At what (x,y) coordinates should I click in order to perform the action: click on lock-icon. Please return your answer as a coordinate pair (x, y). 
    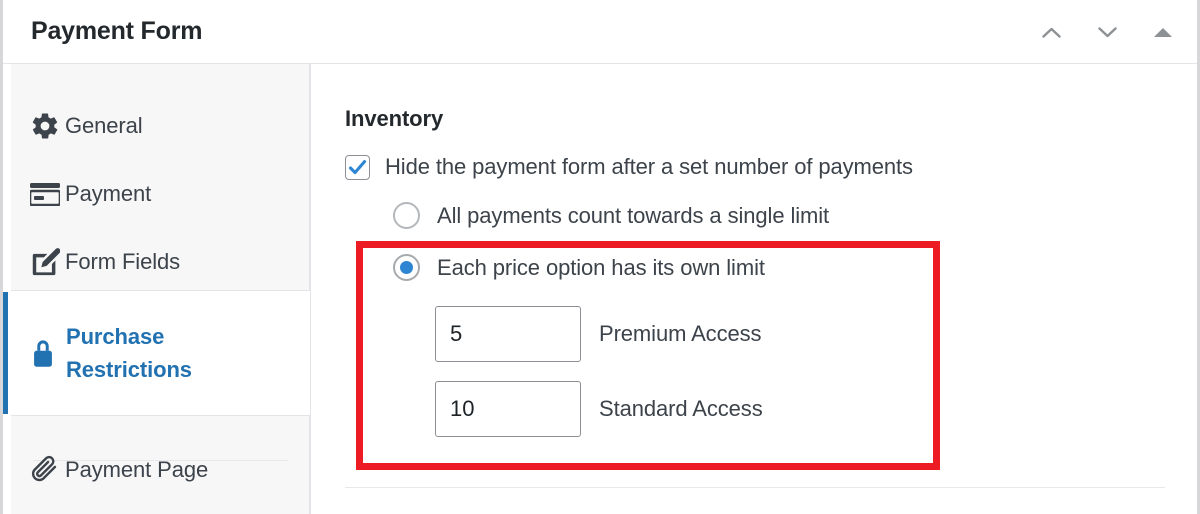
    Looking at the image, I should click on (37, 353).